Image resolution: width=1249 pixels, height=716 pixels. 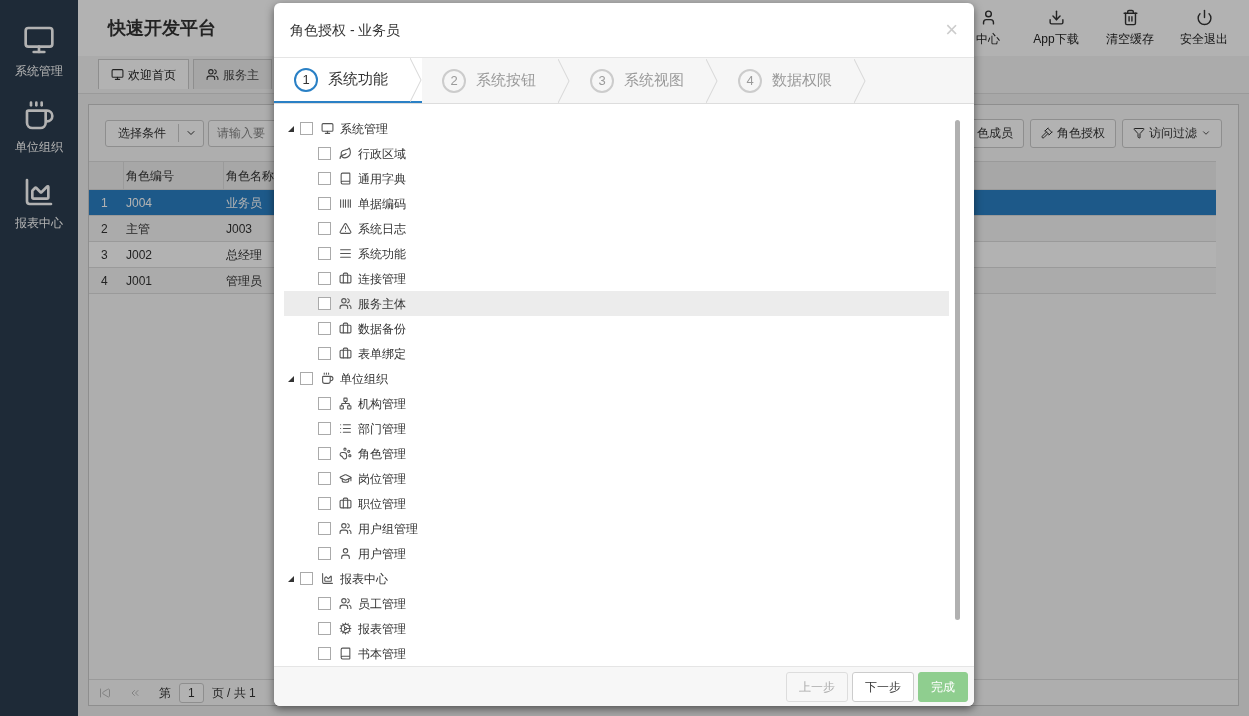 What do you see at coordinates (616, 203) in the screenshot?
I see `tree-row: 单据编码` at bounding box center [616, 203].